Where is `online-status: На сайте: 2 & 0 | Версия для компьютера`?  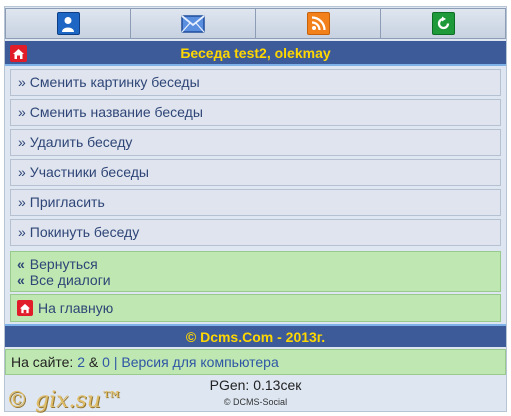 online-status: На сайте: 2 & 0 | Версия для компьютера is located at coordinates (255, 362).